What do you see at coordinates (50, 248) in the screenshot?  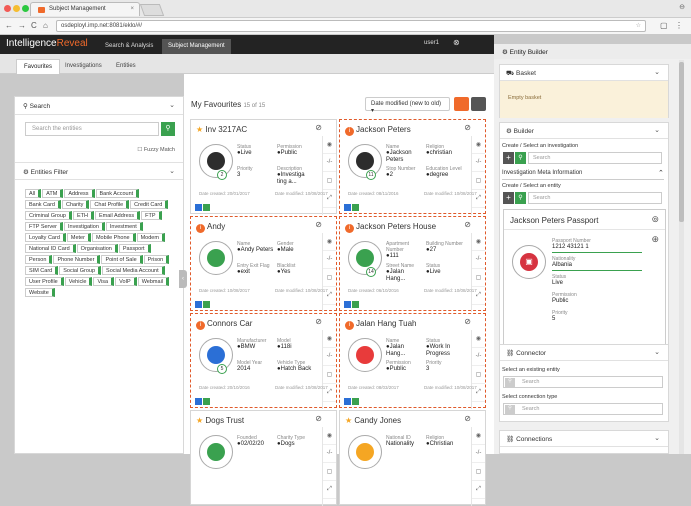 I see `filter-chip: National ID Card` at bounding box center [50, 248].